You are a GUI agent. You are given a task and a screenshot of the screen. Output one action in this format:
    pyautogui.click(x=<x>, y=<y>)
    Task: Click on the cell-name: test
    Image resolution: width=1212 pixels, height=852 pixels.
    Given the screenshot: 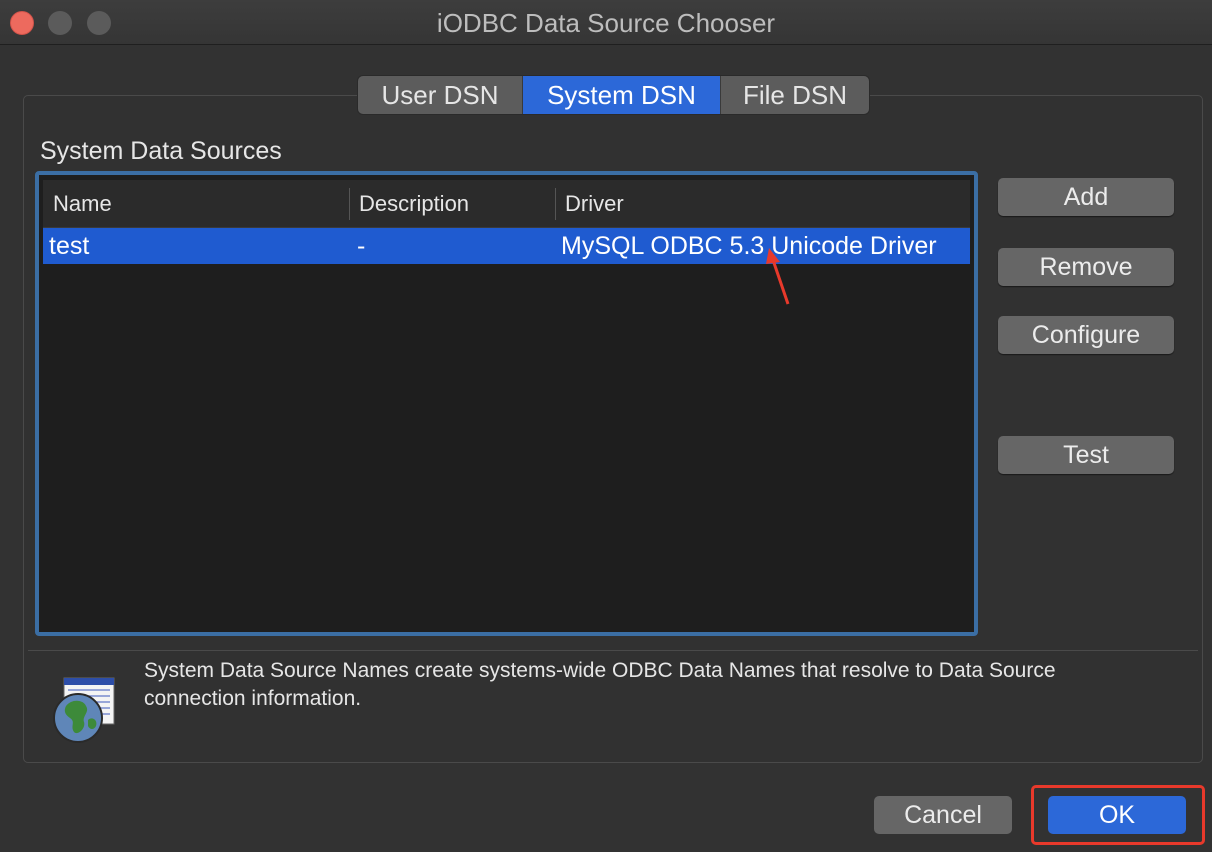 What is the action you would take?
    pyautogui.click(x=69, y=246)
    